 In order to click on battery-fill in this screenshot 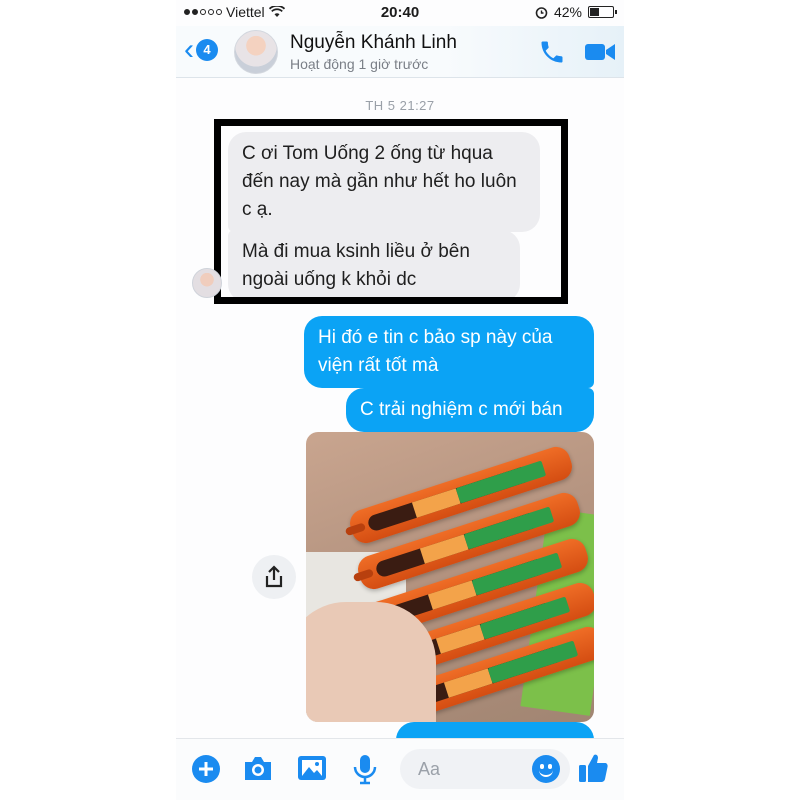, I will do `click(594, 12)`.